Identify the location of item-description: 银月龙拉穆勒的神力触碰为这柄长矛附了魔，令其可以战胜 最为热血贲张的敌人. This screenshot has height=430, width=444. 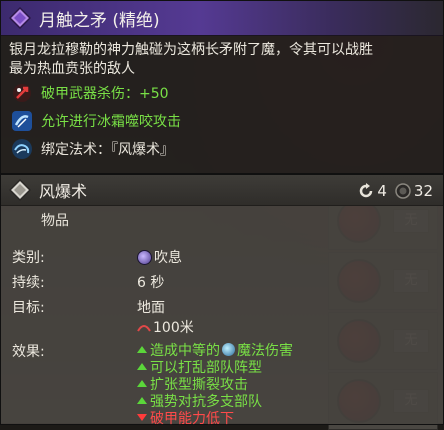
(222, 57).